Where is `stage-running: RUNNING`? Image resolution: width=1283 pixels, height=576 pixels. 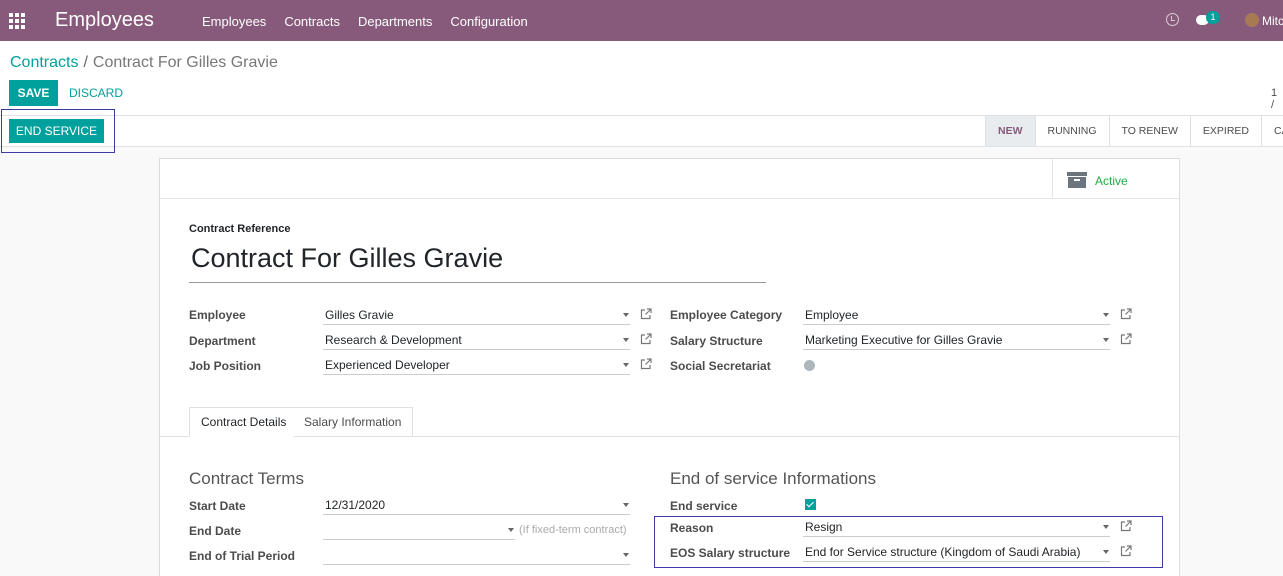 stage-running: RUNNING is located at coordinates (1071, 131).